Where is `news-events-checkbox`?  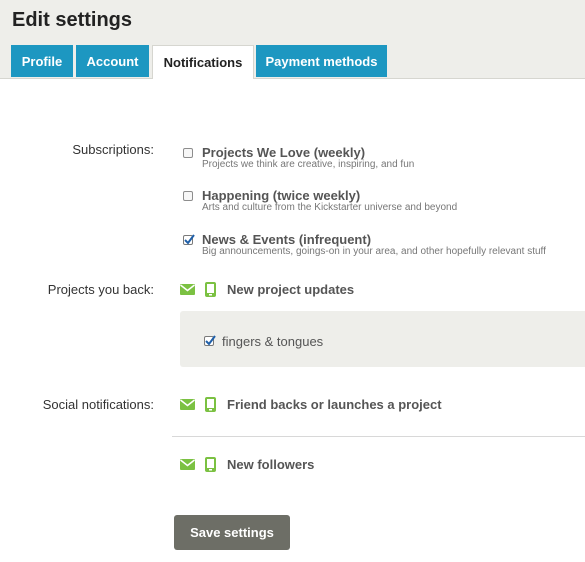
news-events-checkbox is located at coordinates (189, 239).